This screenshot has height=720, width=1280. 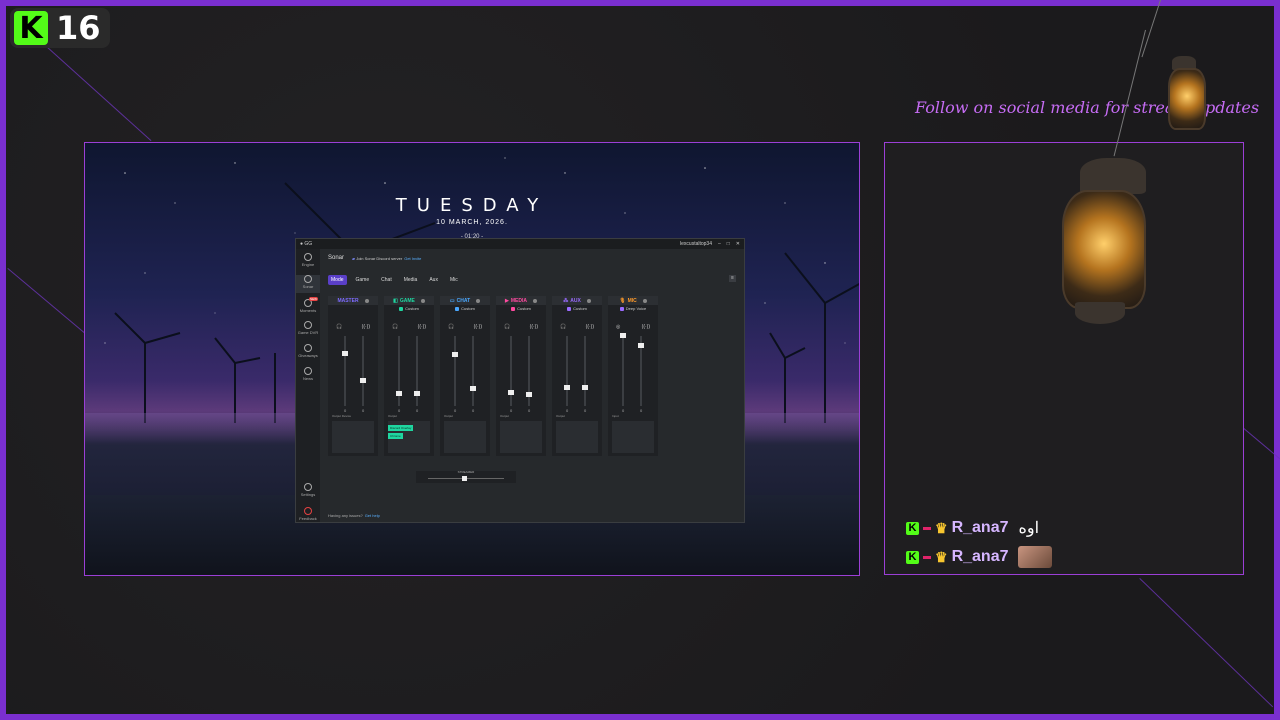 I want to click on chat-text: اوه, so click(x=1029, y=528).